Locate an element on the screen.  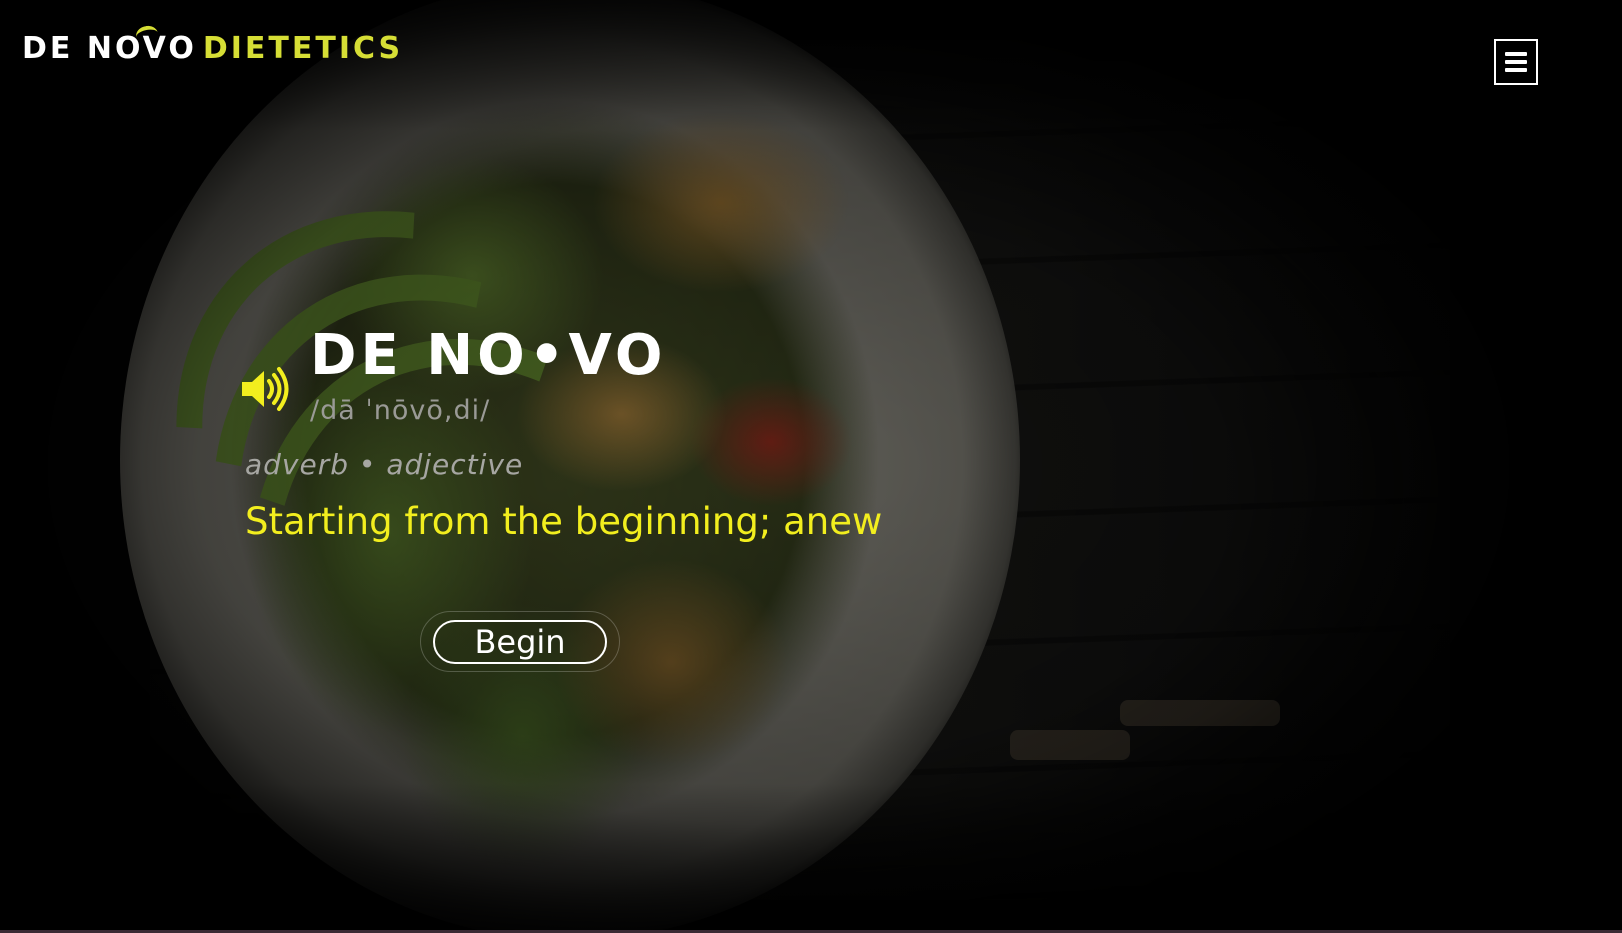
pronunciation: /dā ˈnōvō,di/ is located at coordinates (400, 410).